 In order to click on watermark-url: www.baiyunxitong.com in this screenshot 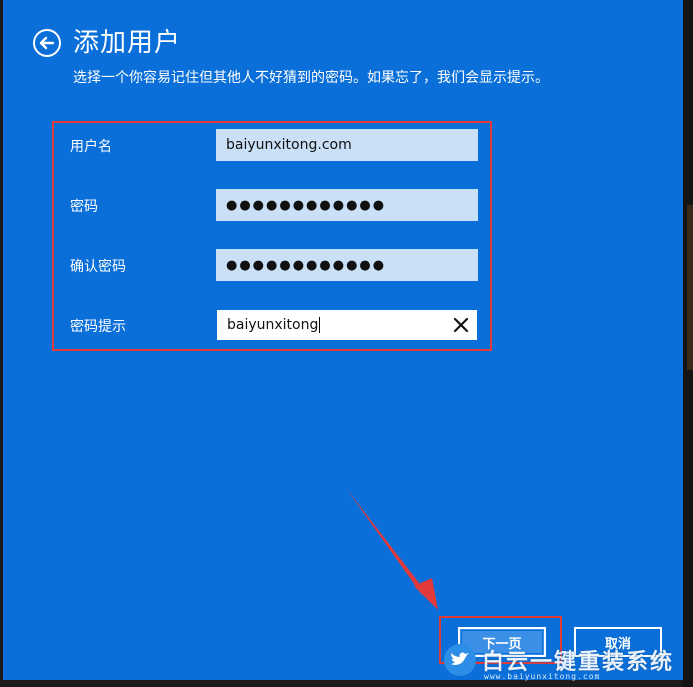, I will do `click(542, 676)`.